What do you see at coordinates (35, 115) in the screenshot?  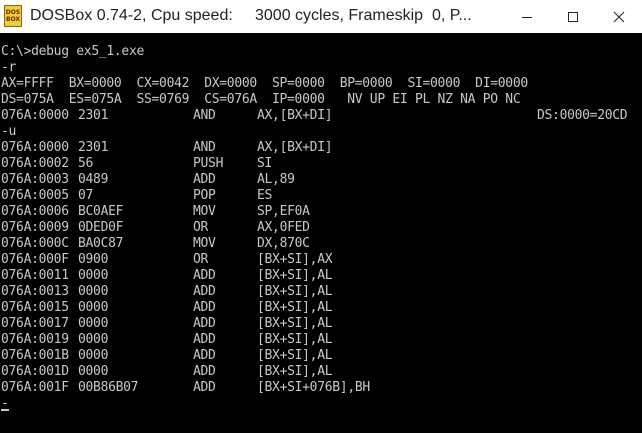 I see `instr-address: 076A:0000` at bounding box center [35, 115].